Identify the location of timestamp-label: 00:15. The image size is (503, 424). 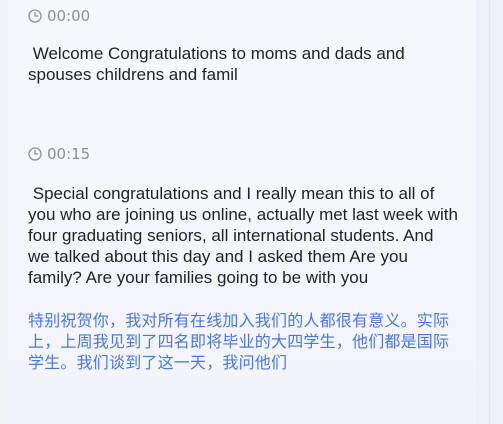
(69, 154).